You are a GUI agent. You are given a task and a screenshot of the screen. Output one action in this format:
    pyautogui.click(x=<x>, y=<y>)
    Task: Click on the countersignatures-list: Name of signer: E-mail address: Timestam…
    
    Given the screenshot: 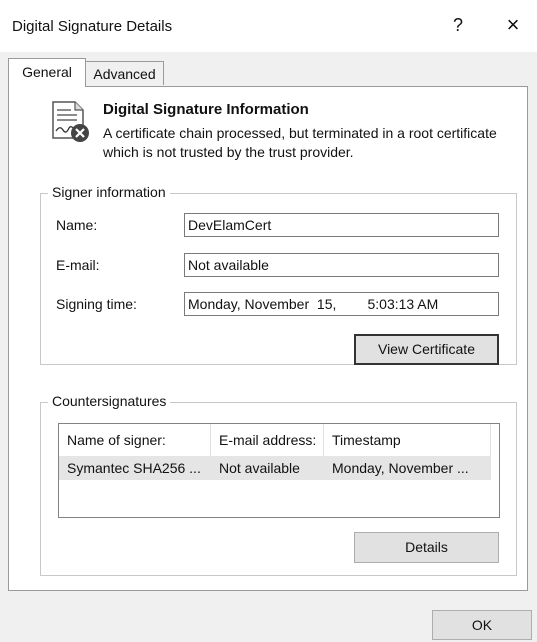 What is the action you would take?
    pyautogui.click(x=279, y=470)
    